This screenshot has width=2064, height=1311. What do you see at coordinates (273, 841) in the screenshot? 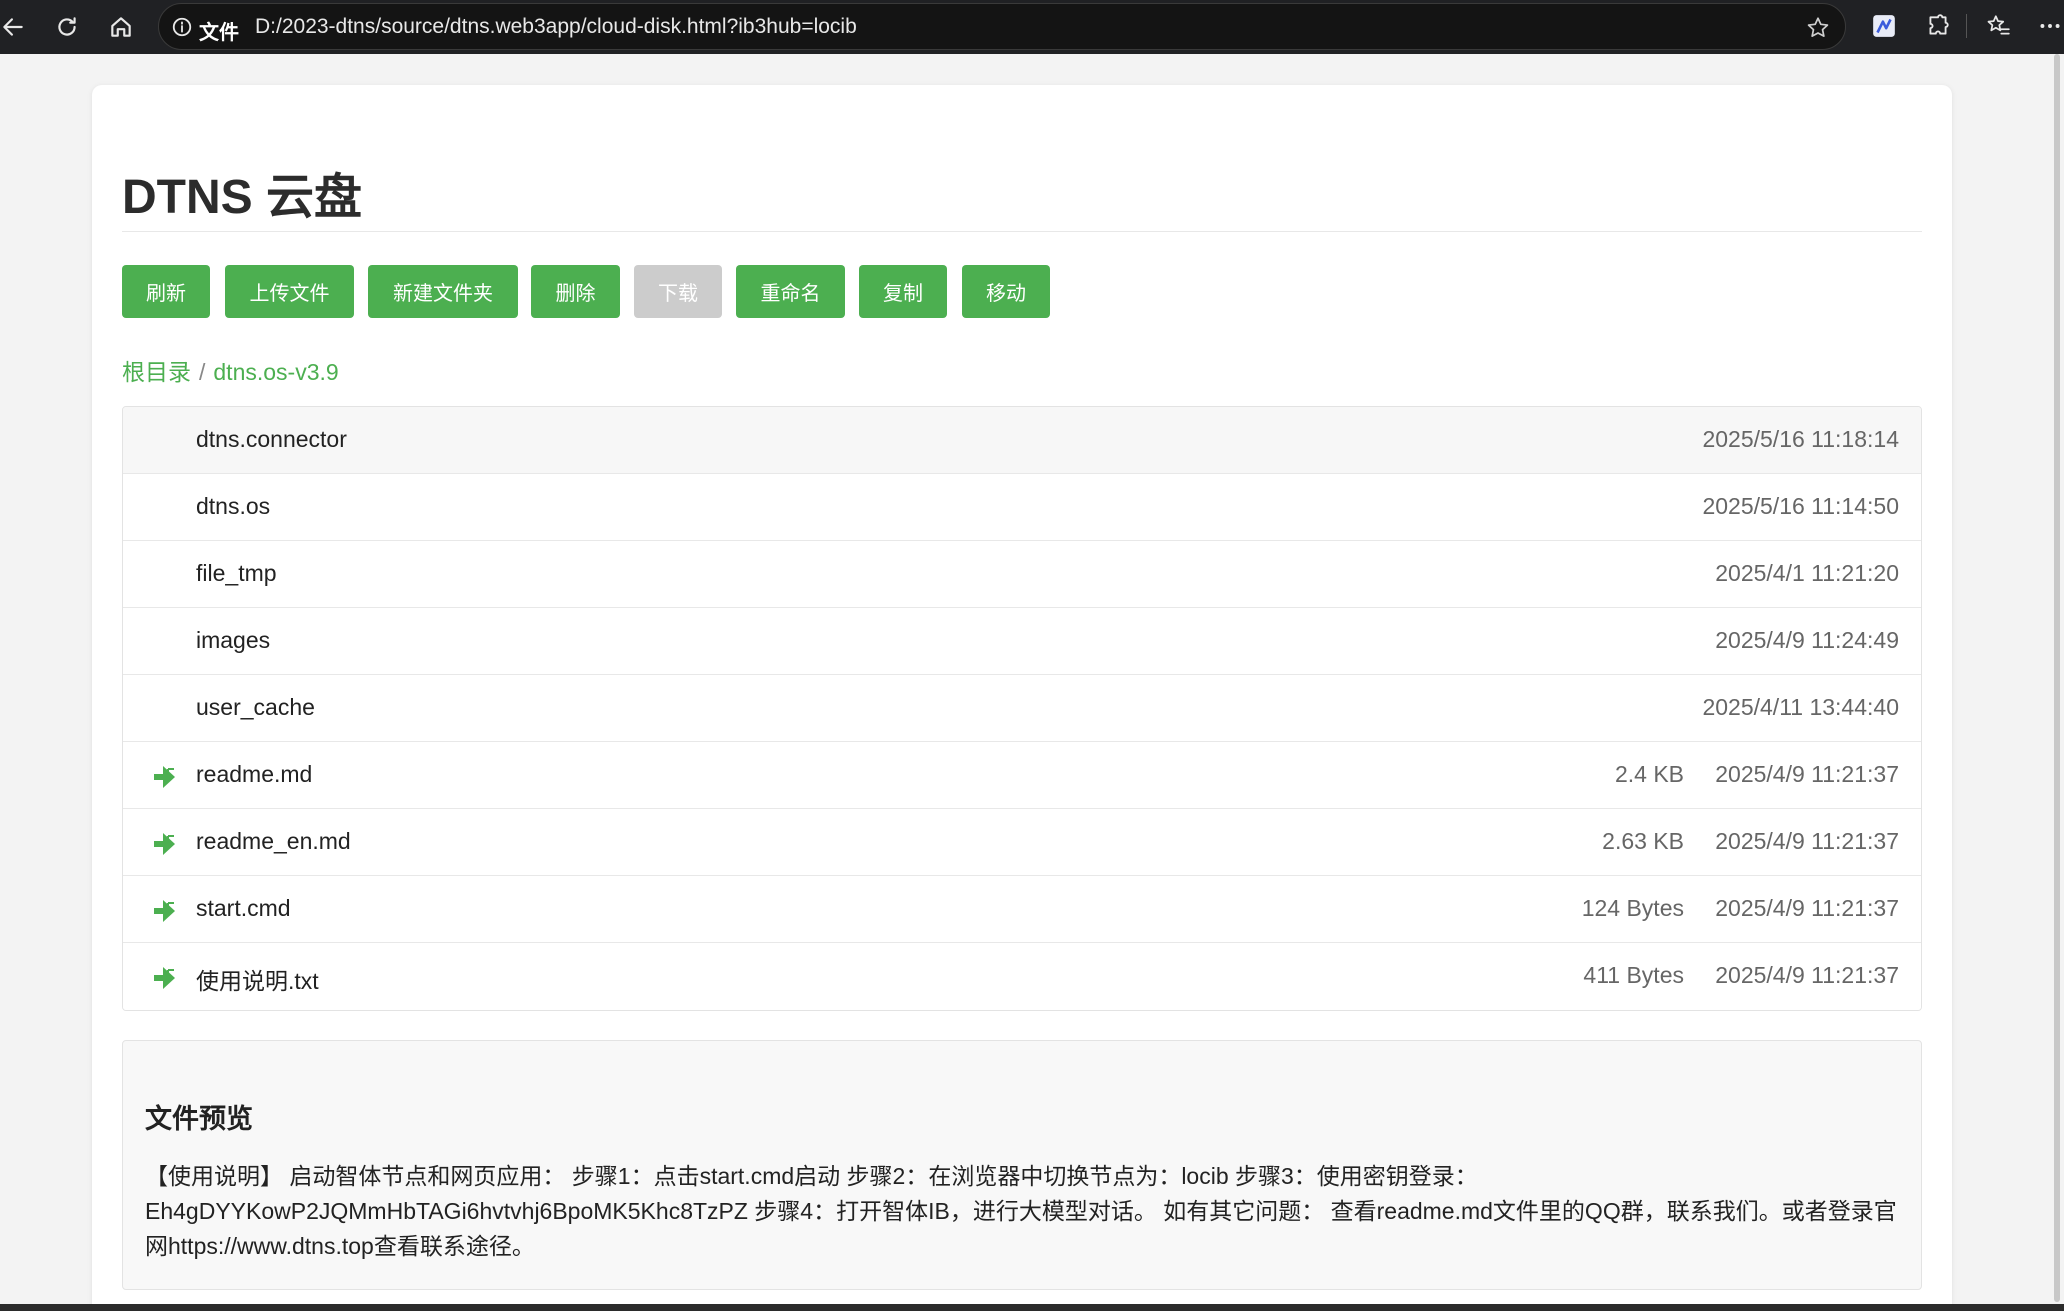
I see `file-name: readme_en.md` at bounding box center [273, 841].